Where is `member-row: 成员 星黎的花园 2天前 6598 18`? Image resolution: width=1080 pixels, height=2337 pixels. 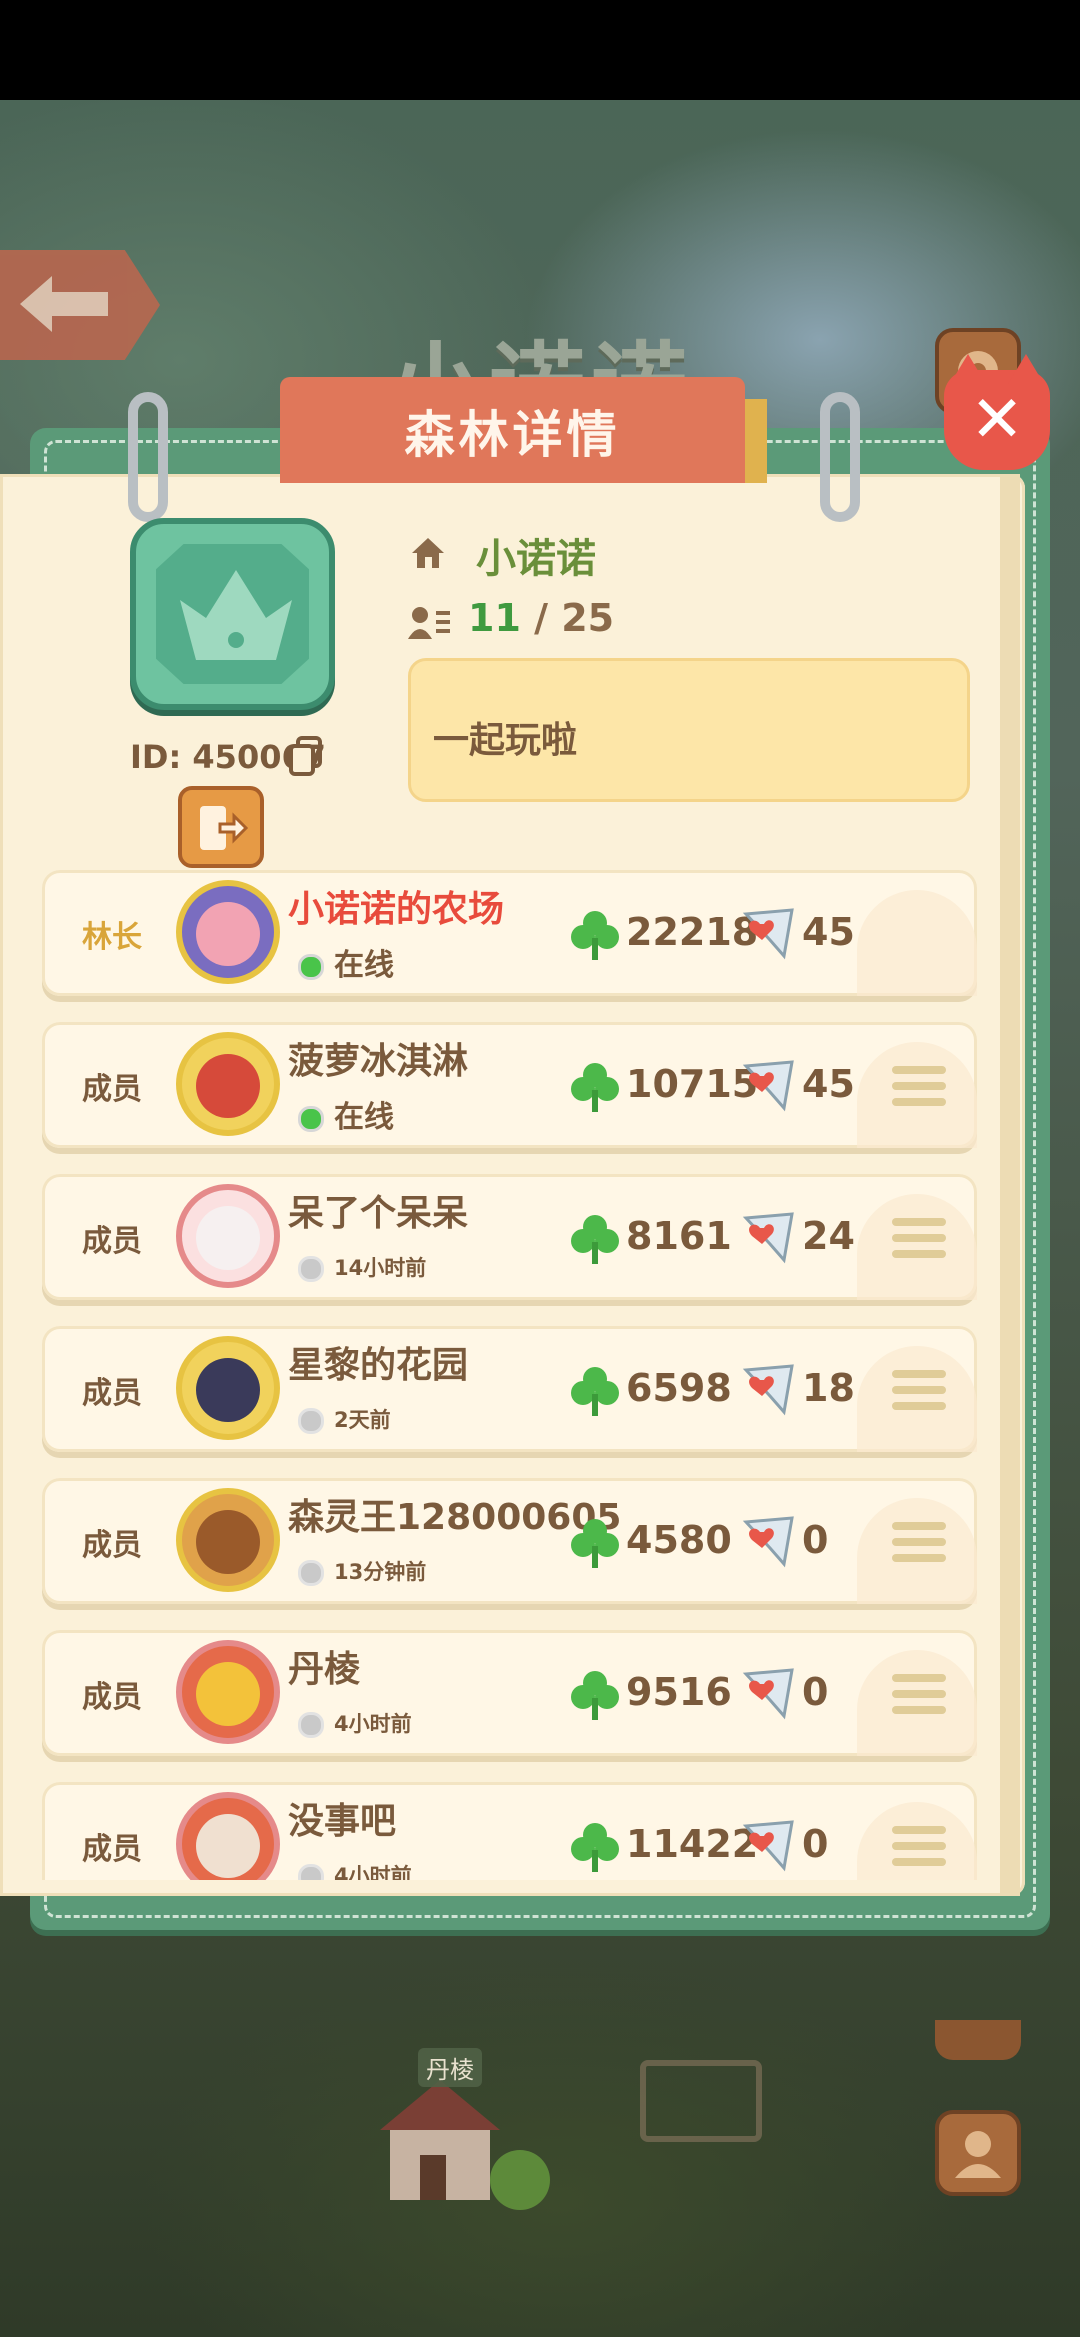 member-row: 成员 星黎的花园 2天前 6598 18 is located at coordinates (509, 1389).